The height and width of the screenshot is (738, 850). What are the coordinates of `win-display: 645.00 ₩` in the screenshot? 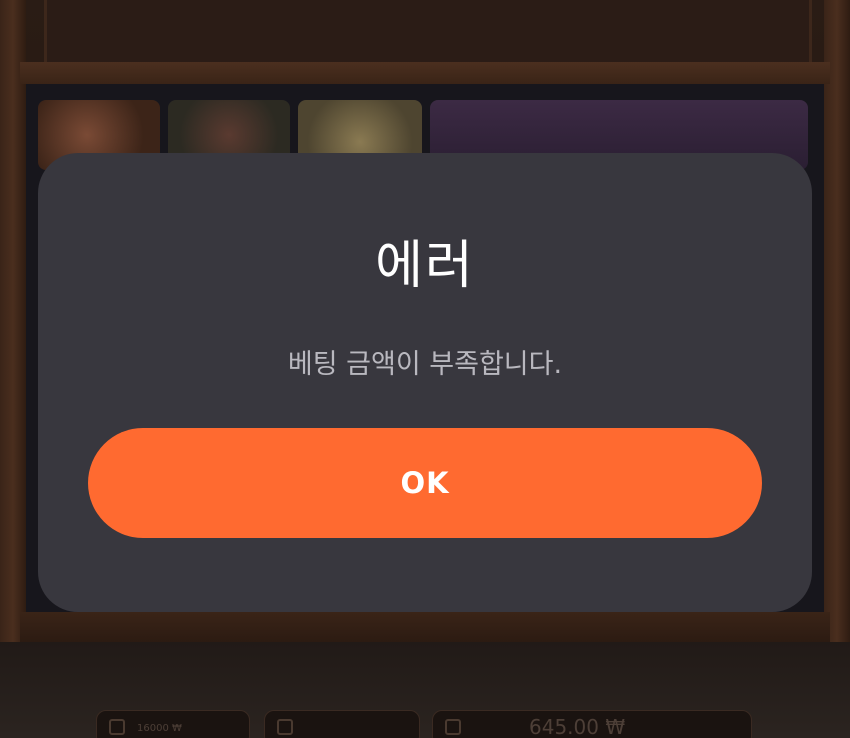 It's located at (592, 724).